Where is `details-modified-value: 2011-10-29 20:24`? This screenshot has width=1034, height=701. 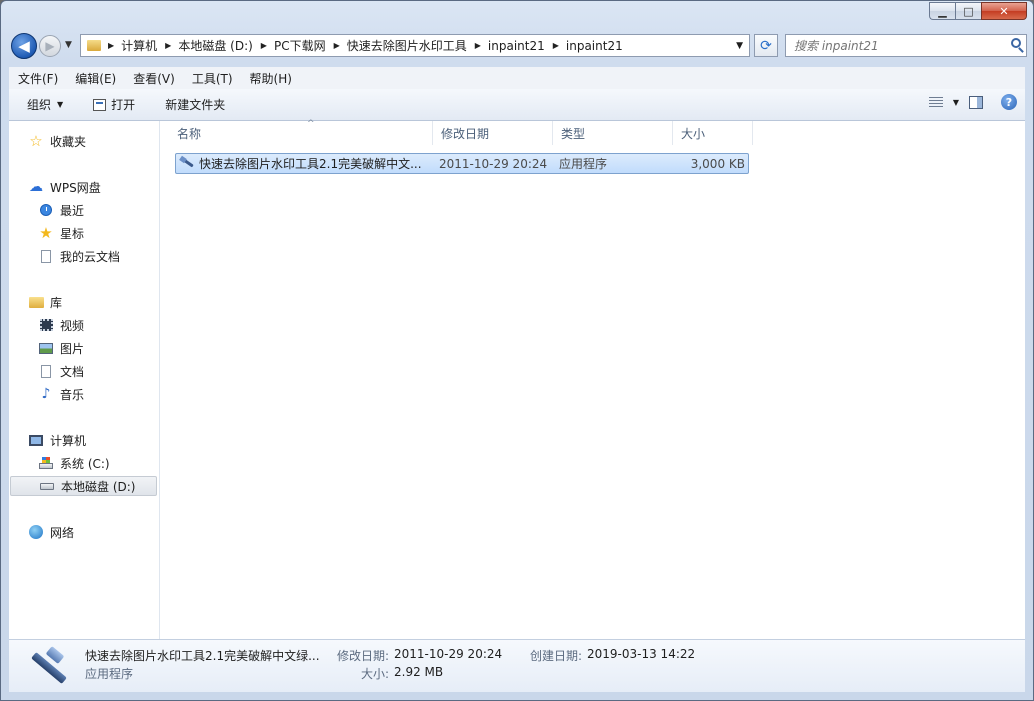 details-modified-value: 2011-10-29 20:24 is located at coordinates (448, 654).